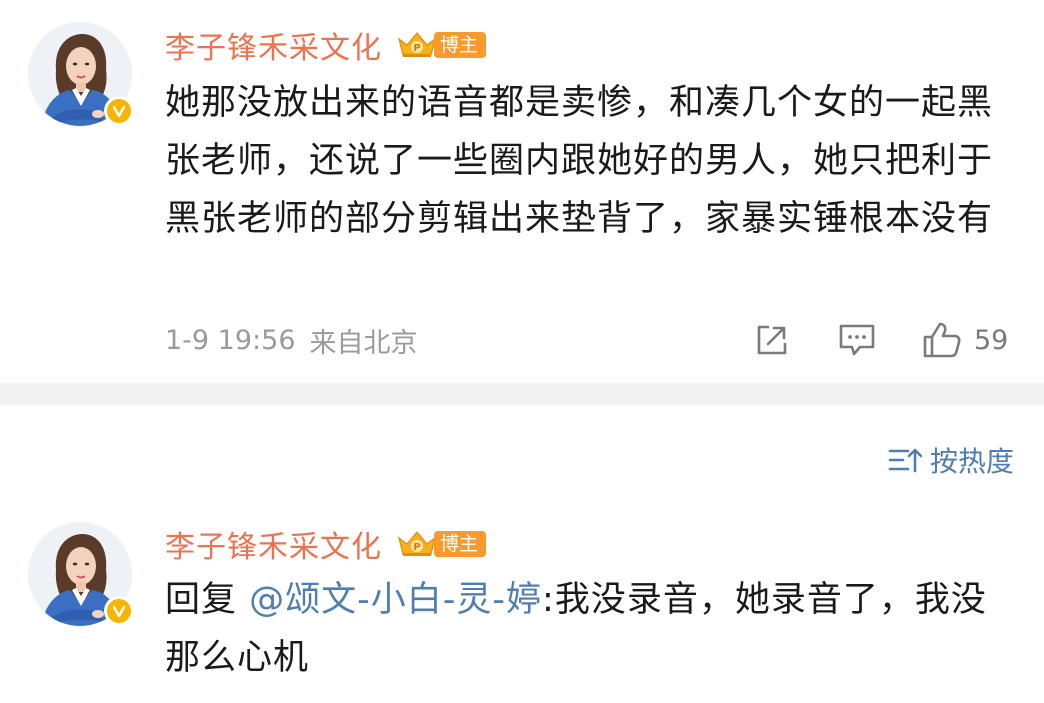 This screenshot has width=1044, height=703. What do you see at coordinates (395, 600) in the screenshot?
I see `mention-link: @颂文-小白-灵-婷` at bounding box center [395, 600].